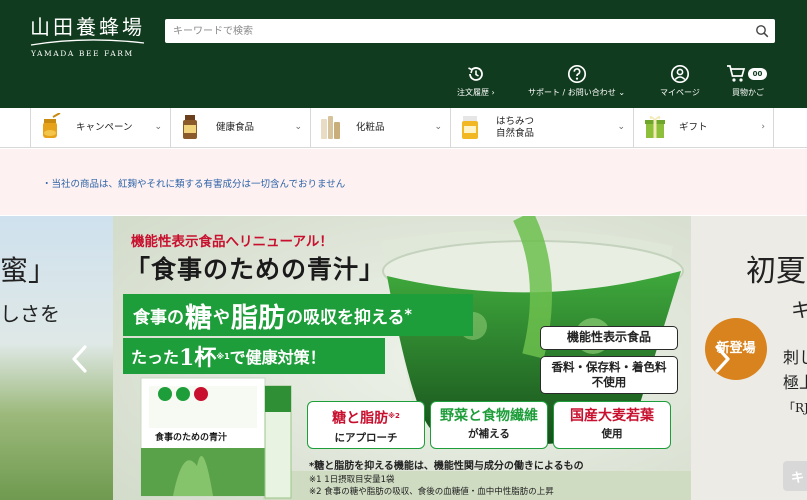  What do you see at coordinates (748, 92) in the screenshot?
I see `cart-label: 買物かご` at bounding box center [748, 92].